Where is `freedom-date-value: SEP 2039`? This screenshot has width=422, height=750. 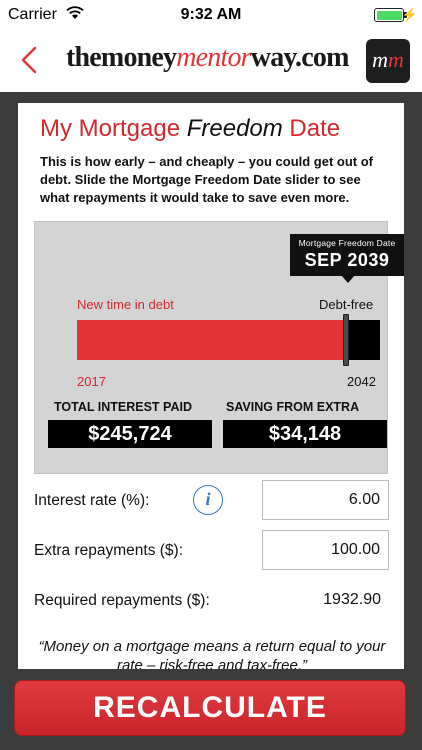
freedom-date-value: SEP 2039 is located at coordinates (347, 260).